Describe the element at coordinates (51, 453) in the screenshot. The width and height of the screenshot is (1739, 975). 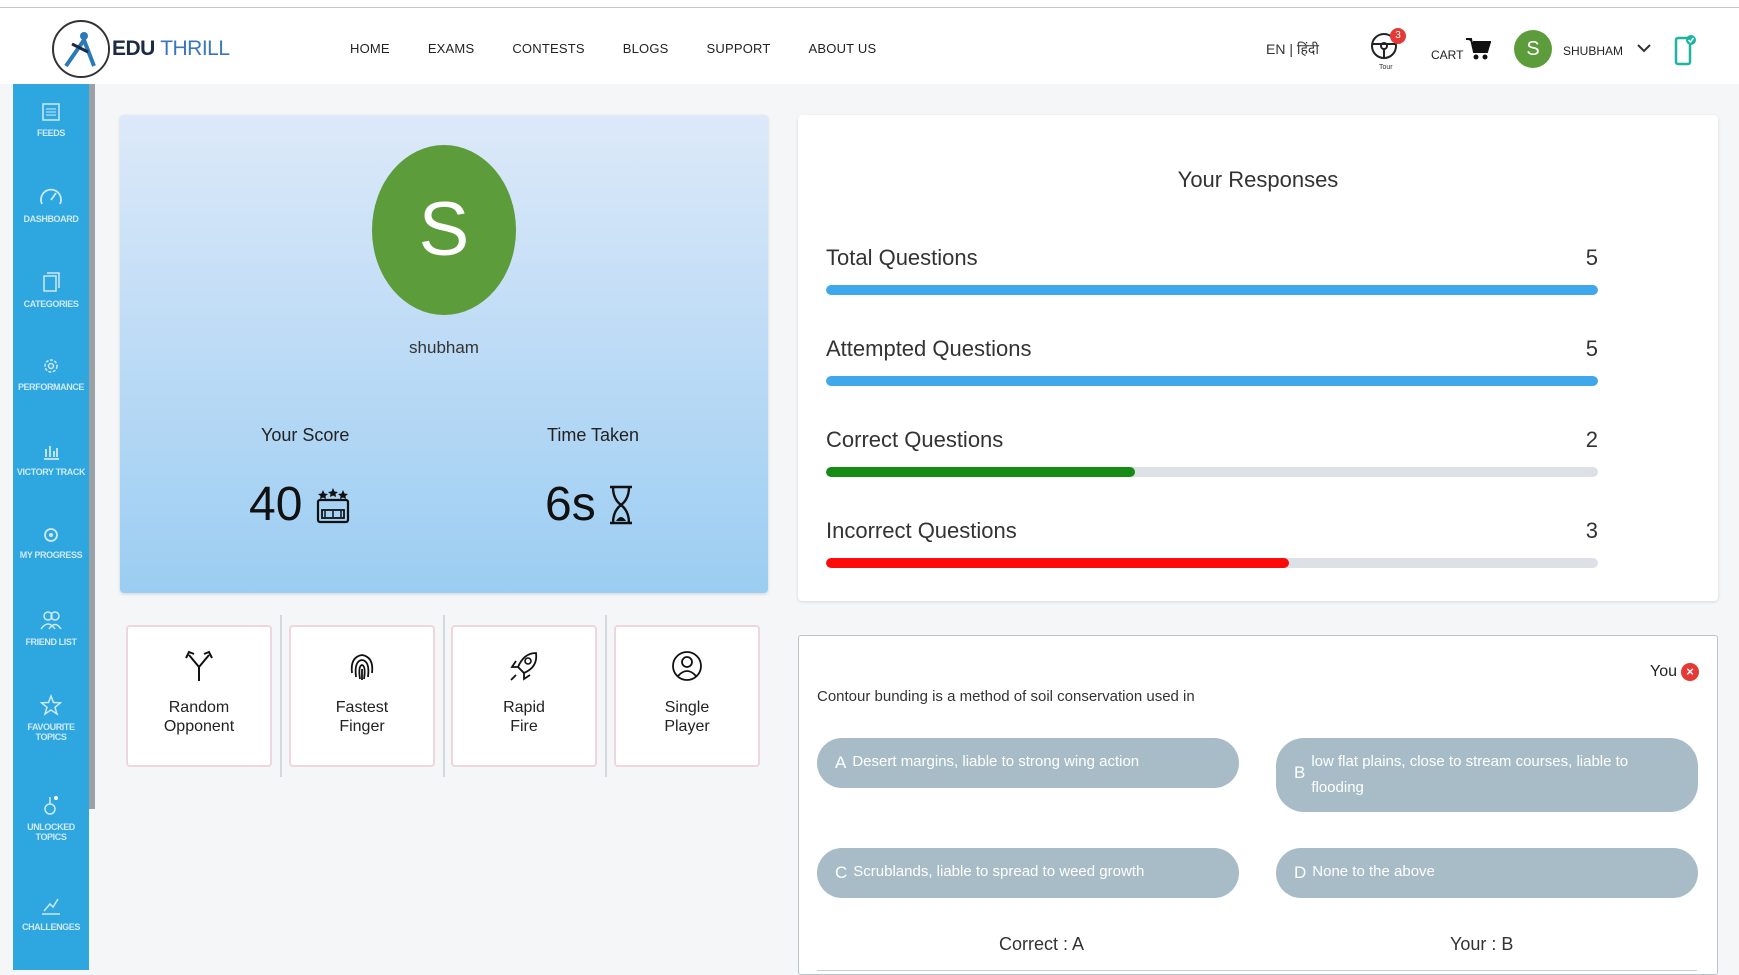
I see `bar-chart-icon` at that location.